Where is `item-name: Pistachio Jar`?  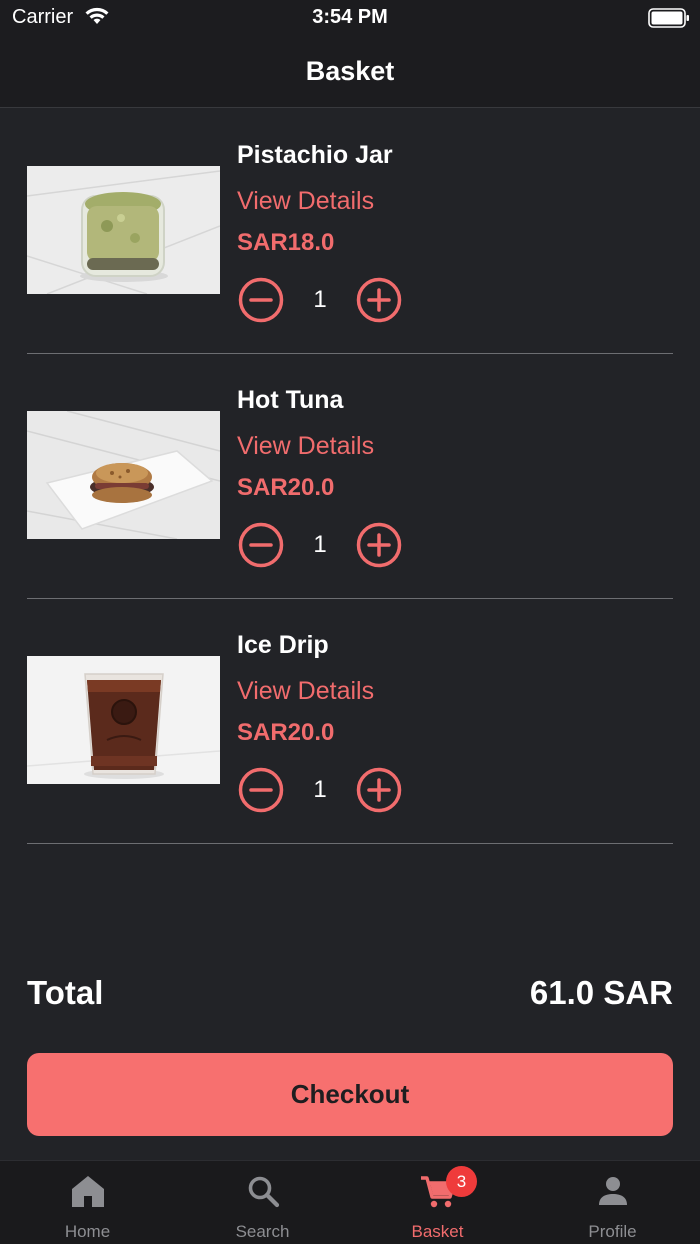
item-name: Pistachio Jar is located at coordinates (315, 155).